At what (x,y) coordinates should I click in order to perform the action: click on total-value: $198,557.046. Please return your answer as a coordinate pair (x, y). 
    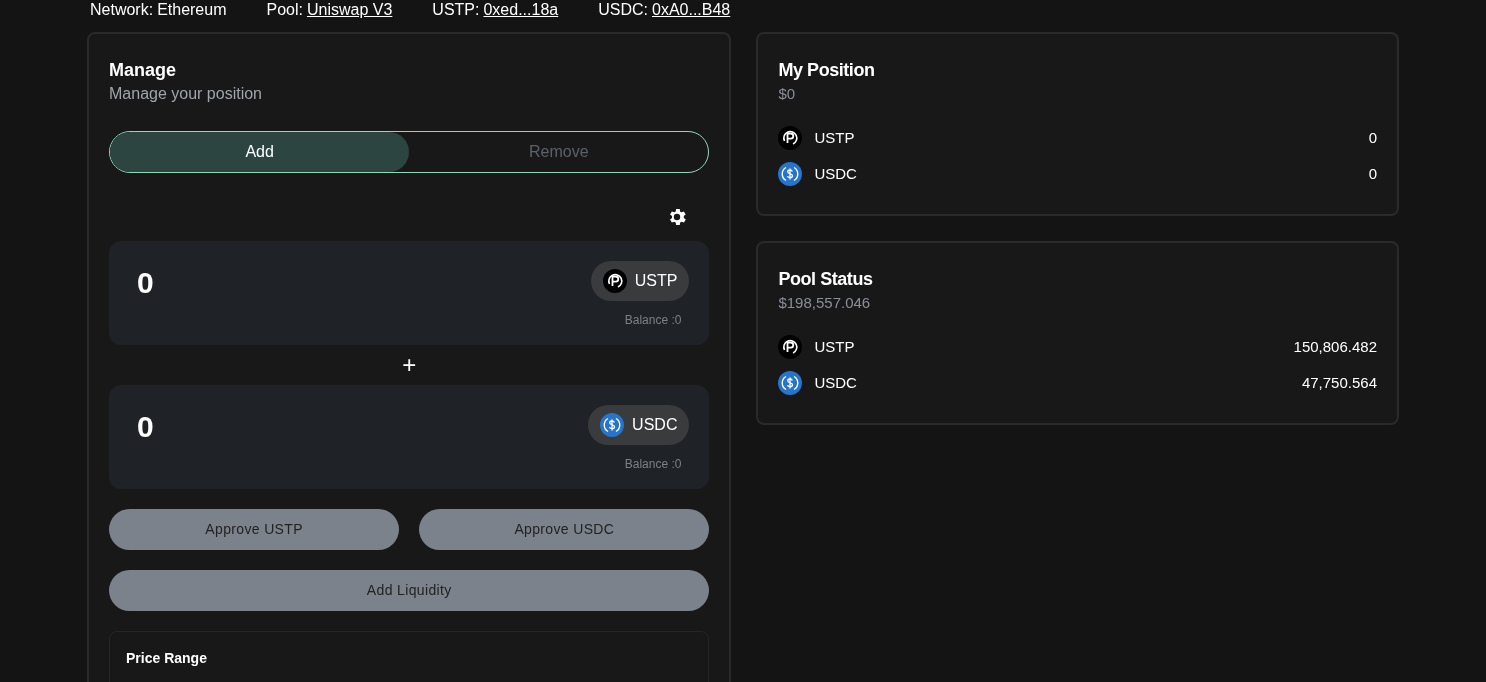
    Looking at the image, I should click on (825, 303).